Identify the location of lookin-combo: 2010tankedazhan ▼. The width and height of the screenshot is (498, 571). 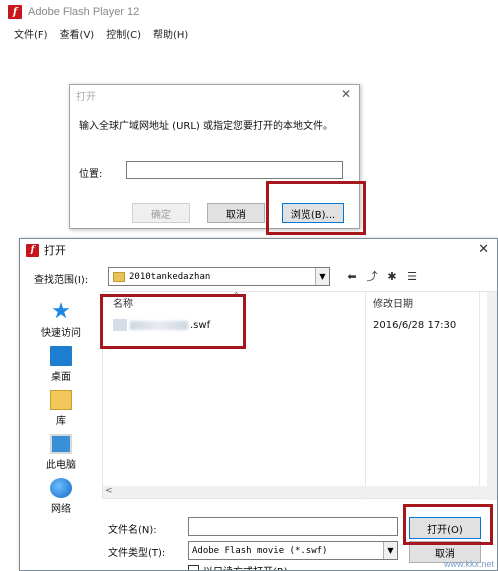
(219, 276).